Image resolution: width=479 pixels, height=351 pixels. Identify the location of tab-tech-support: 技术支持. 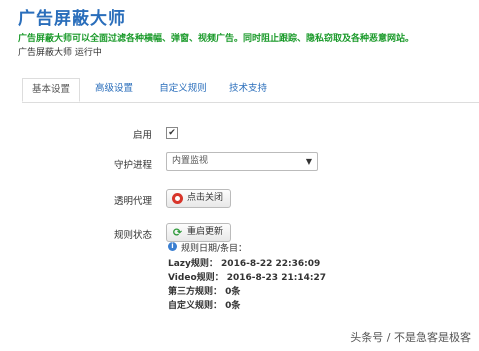
(248, 89).